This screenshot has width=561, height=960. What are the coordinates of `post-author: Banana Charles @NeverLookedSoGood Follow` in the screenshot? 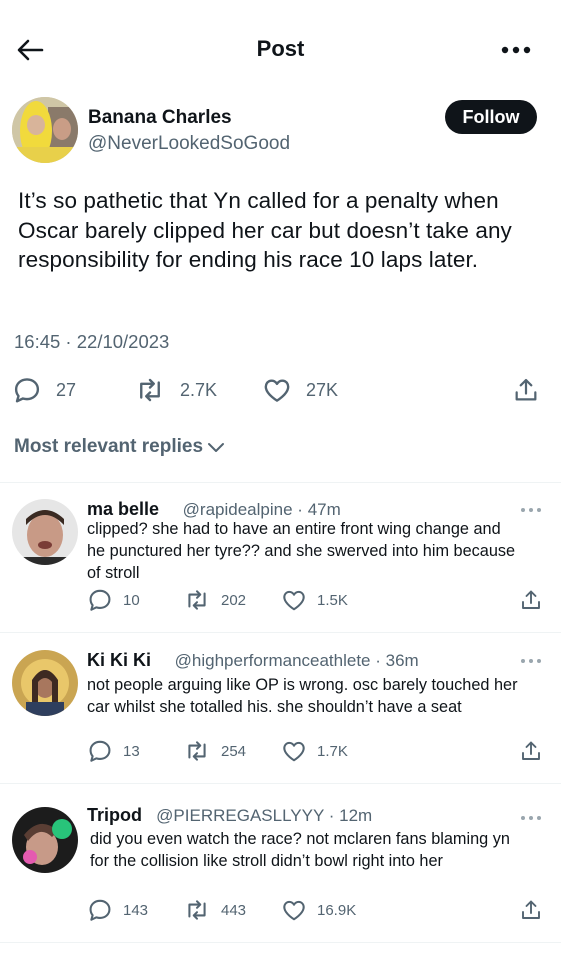 It's located at (280, 130).